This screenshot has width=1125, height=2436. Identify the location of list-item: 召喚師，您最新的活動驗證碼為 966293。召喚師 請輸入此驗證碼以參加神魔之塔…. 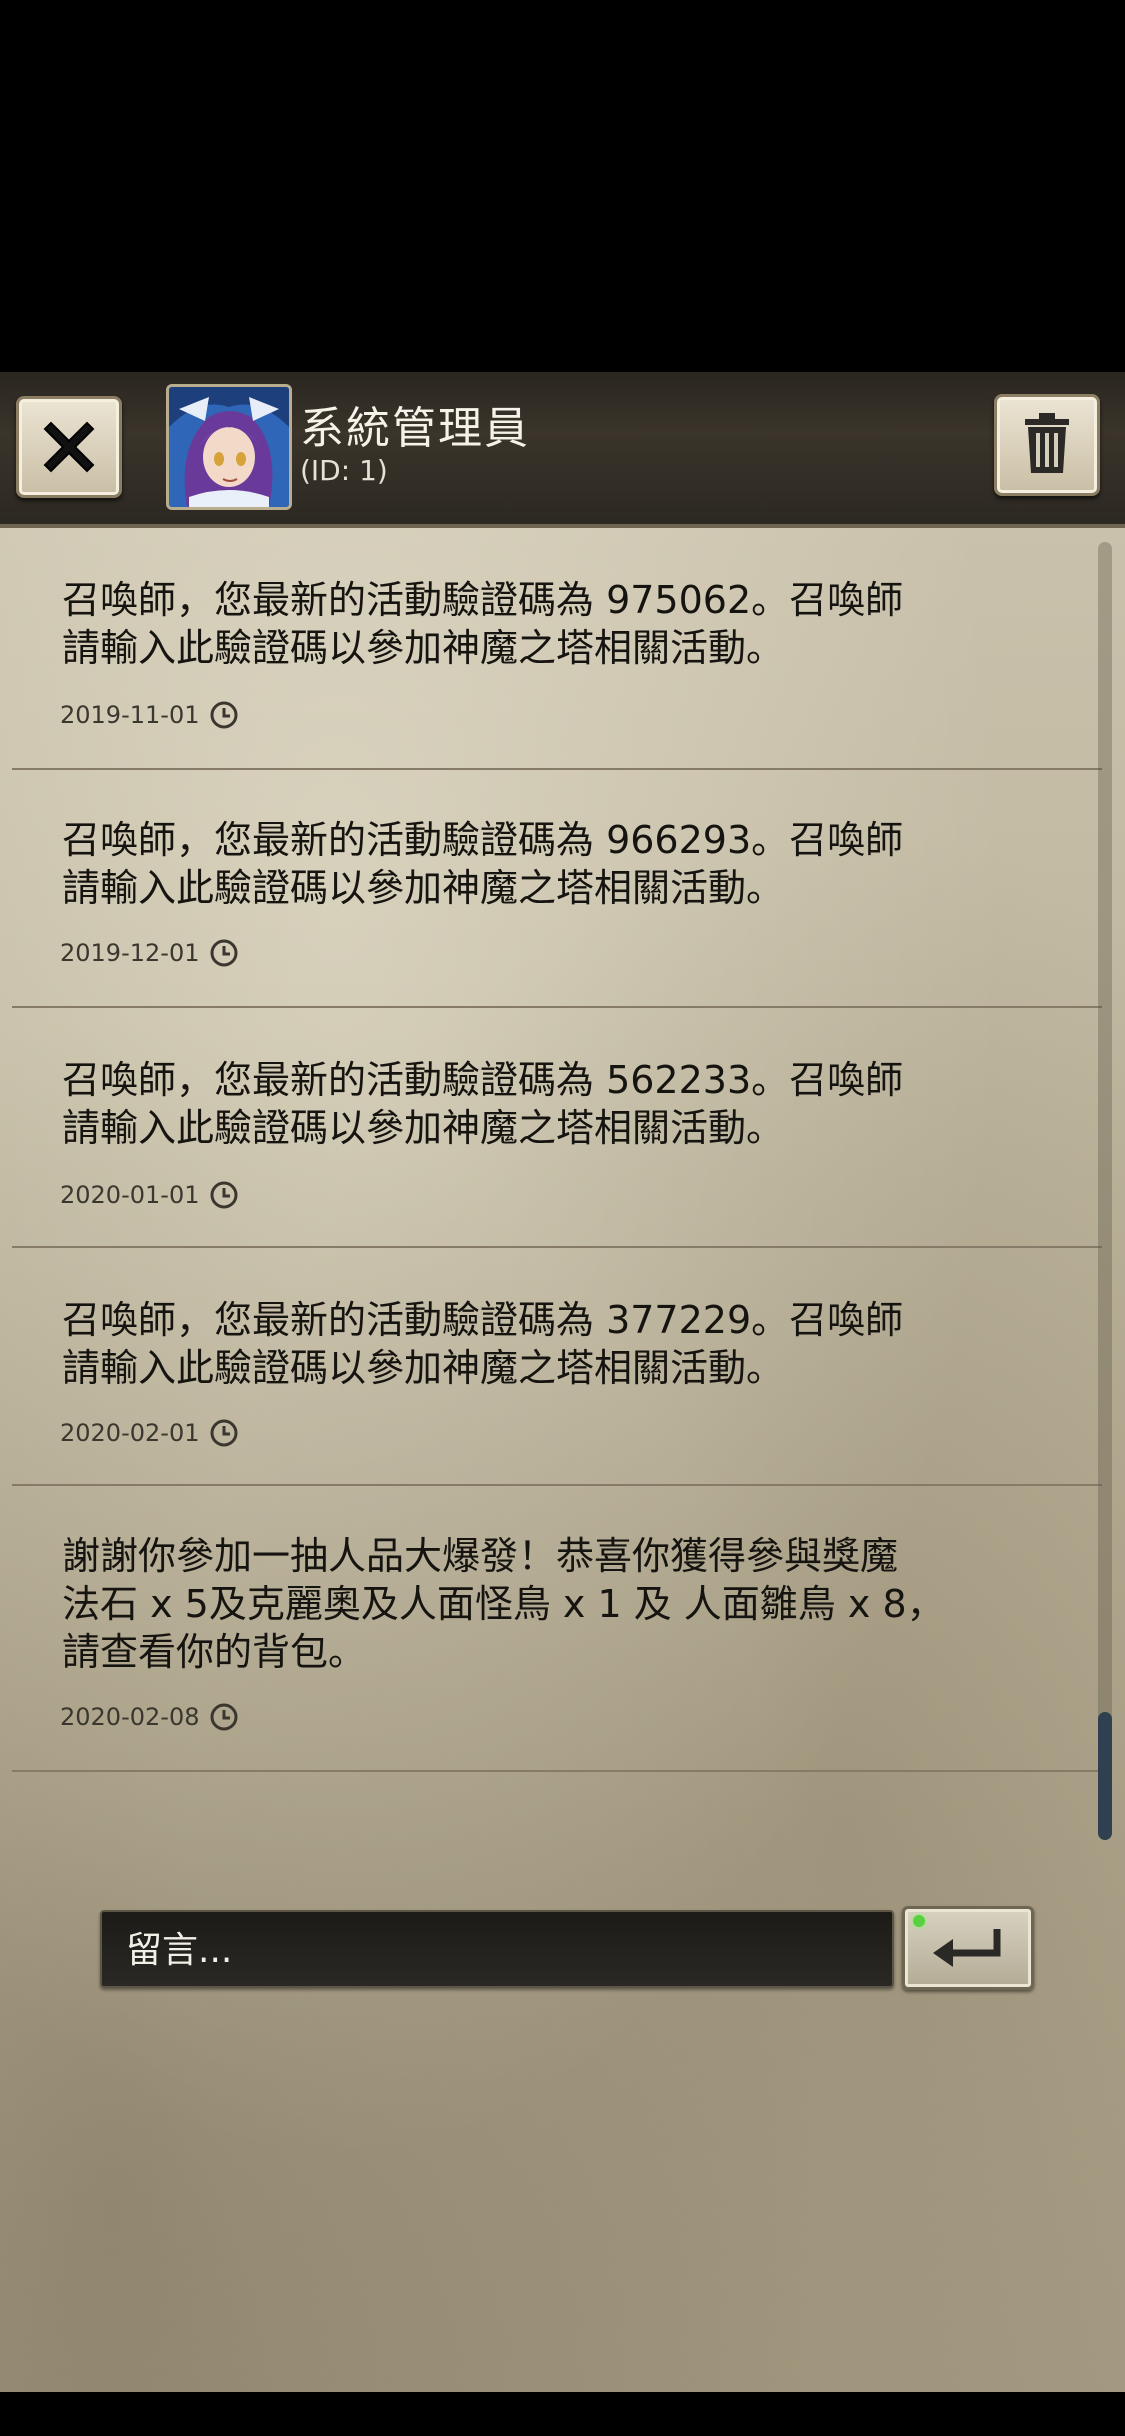
(557, 888).